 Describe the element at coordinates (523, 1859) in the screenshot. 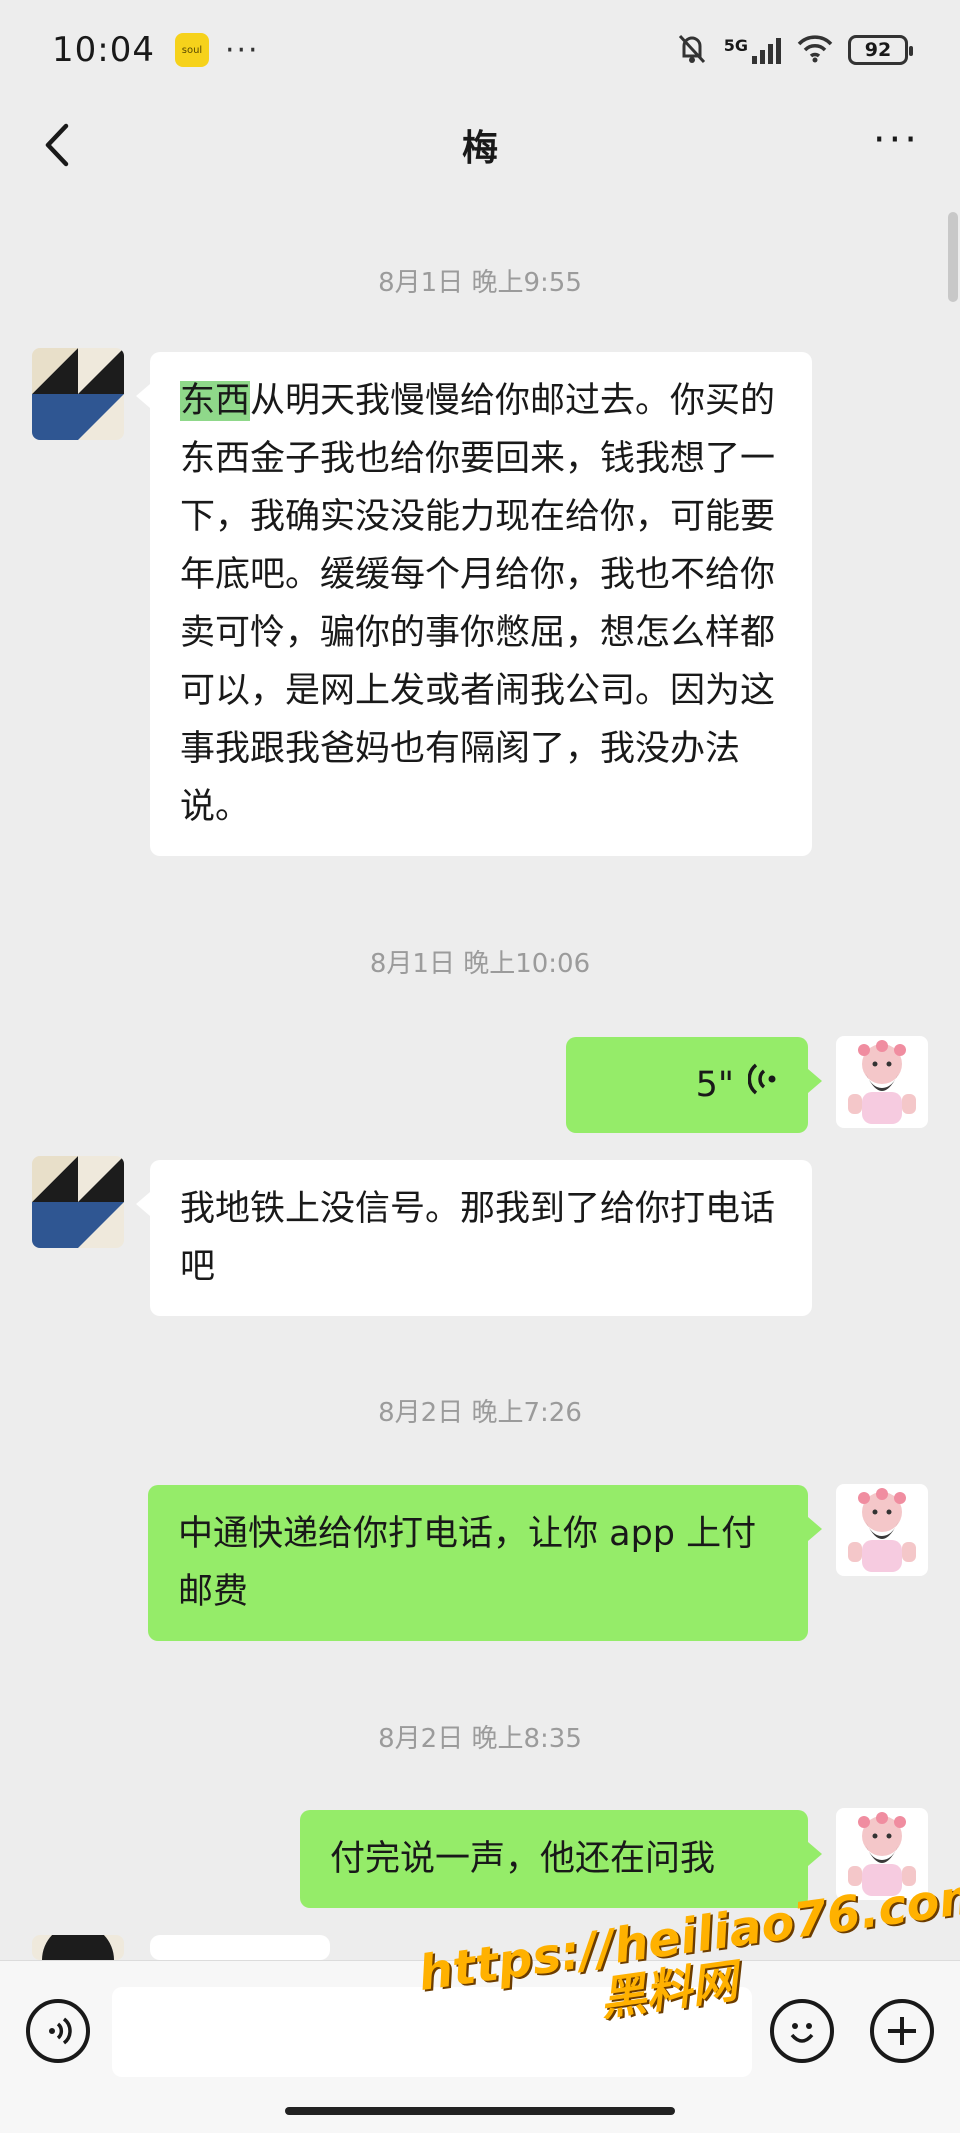

I see `message-text: 付完说一声，他还在问我` at that location.